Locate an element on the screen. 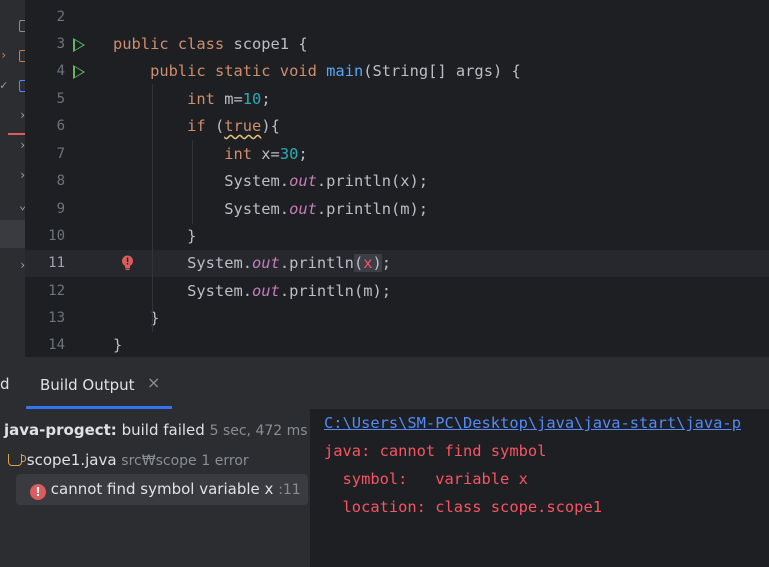 This screenshot has height=567, width=769. code-text: public static void main(String[] args) { is located at coordinates (335, 71).